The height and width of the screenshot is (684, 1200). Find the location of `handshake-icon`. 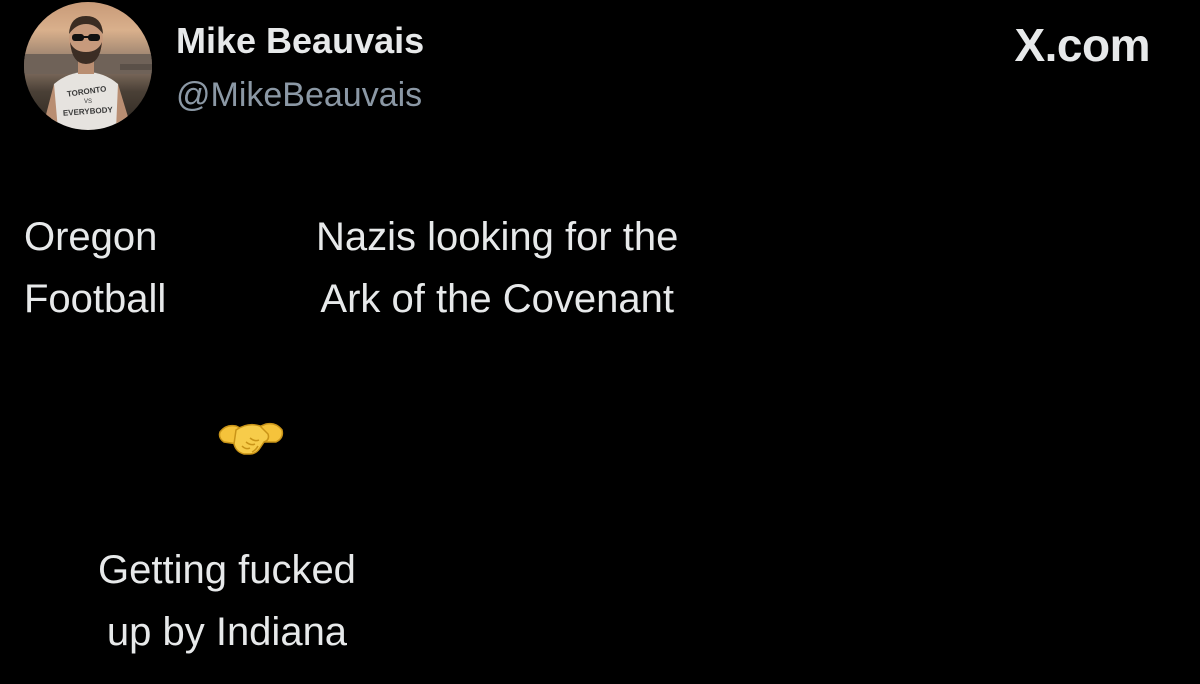

handshake-icon is located at coordinates (251, 438).